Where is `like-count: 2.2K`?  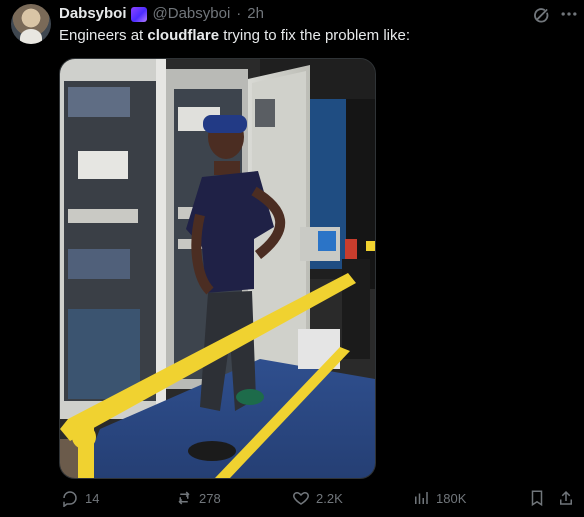
like-count: 2.2K is located at coordinates (329, 498).